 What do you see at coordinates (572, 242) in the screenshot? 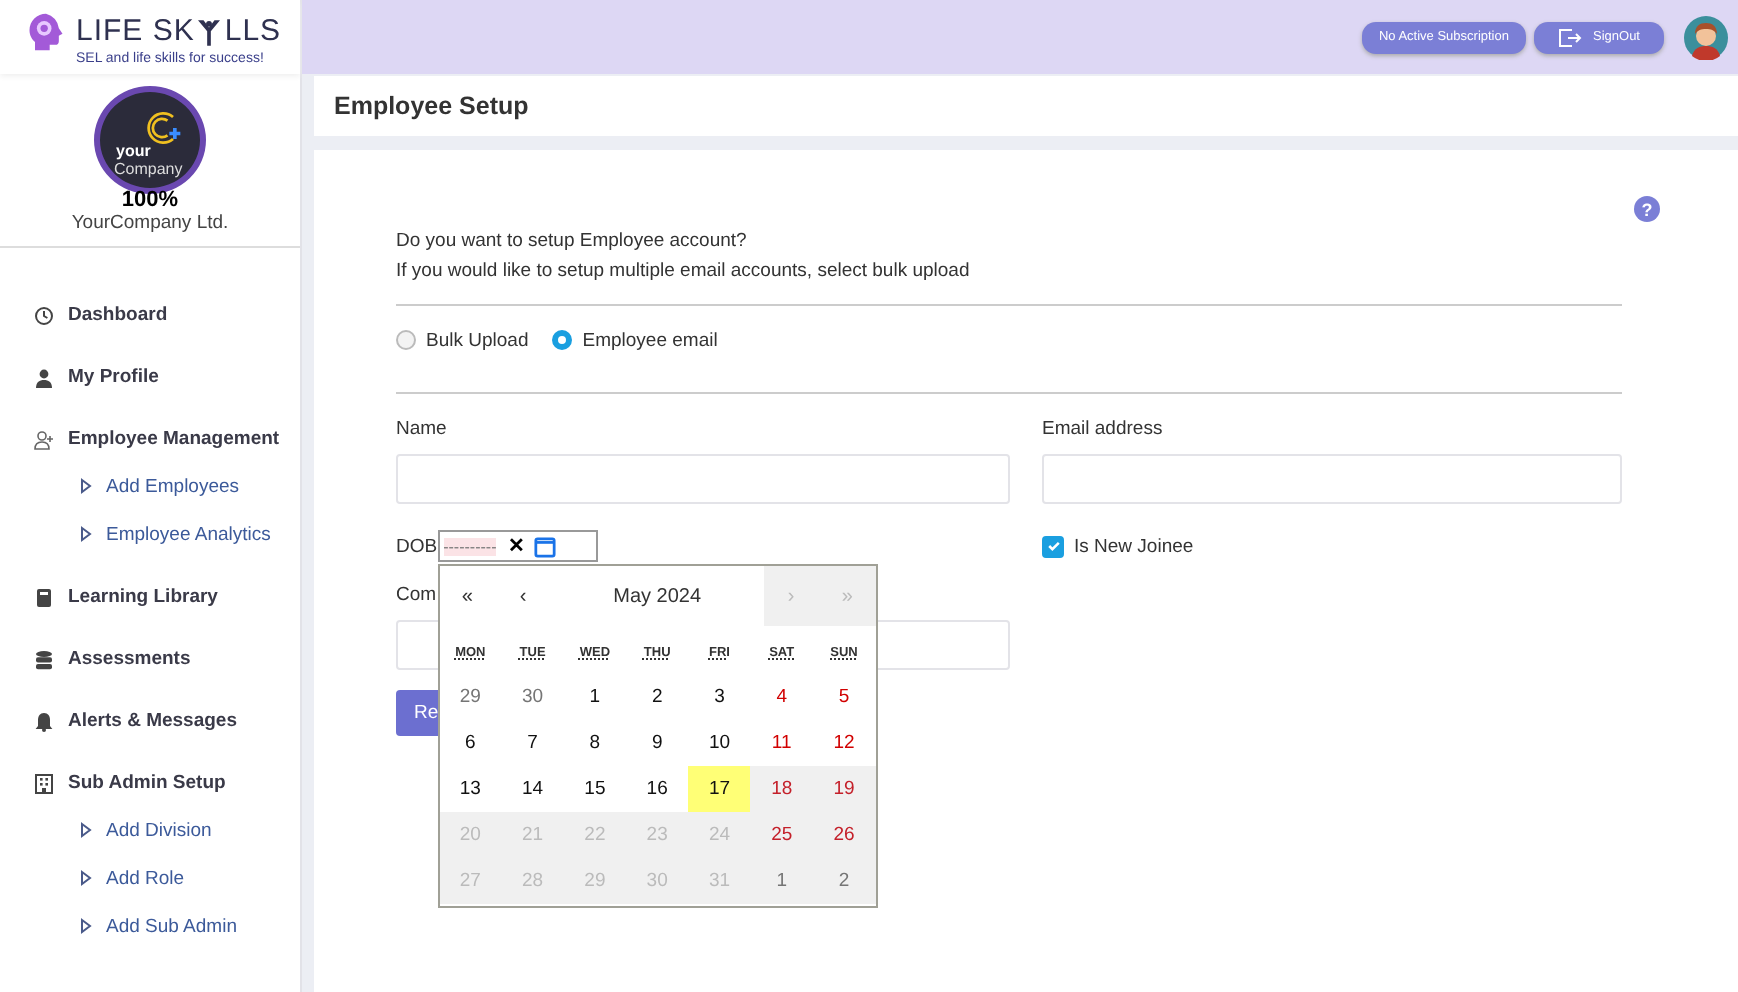
I see `question-text: Do you want to setup Employee account?` at bounding box center [572, 242].